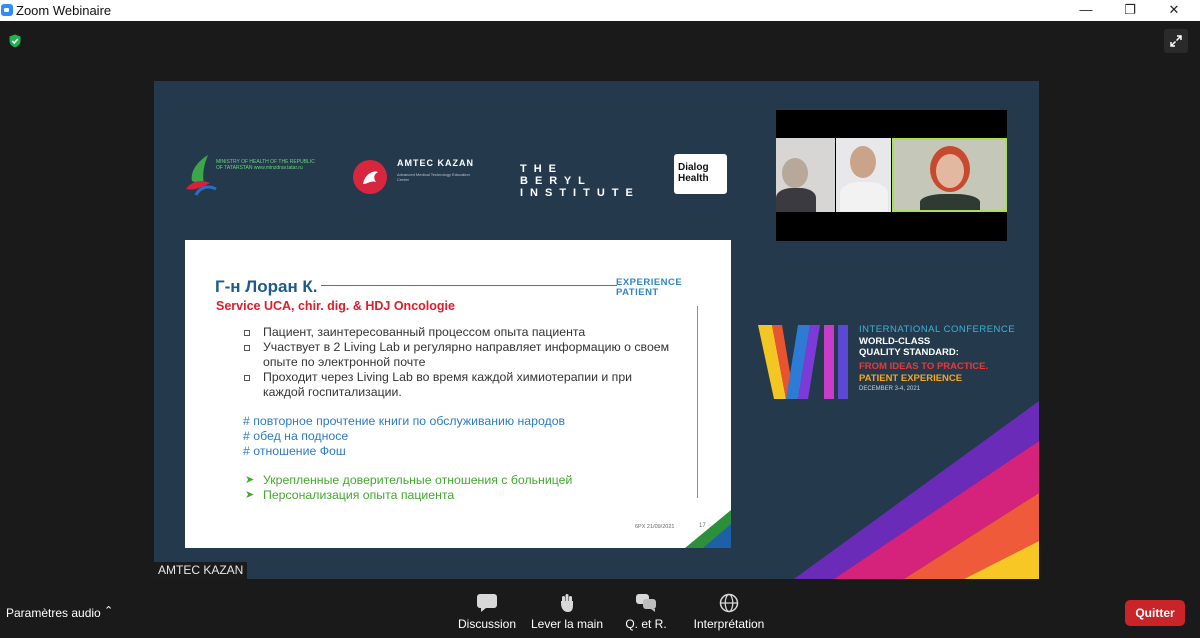 The image size is (1200, 638). Describe the element at coordinates (201, 175) in the screenshot. I see `ministry-logo` at that location.